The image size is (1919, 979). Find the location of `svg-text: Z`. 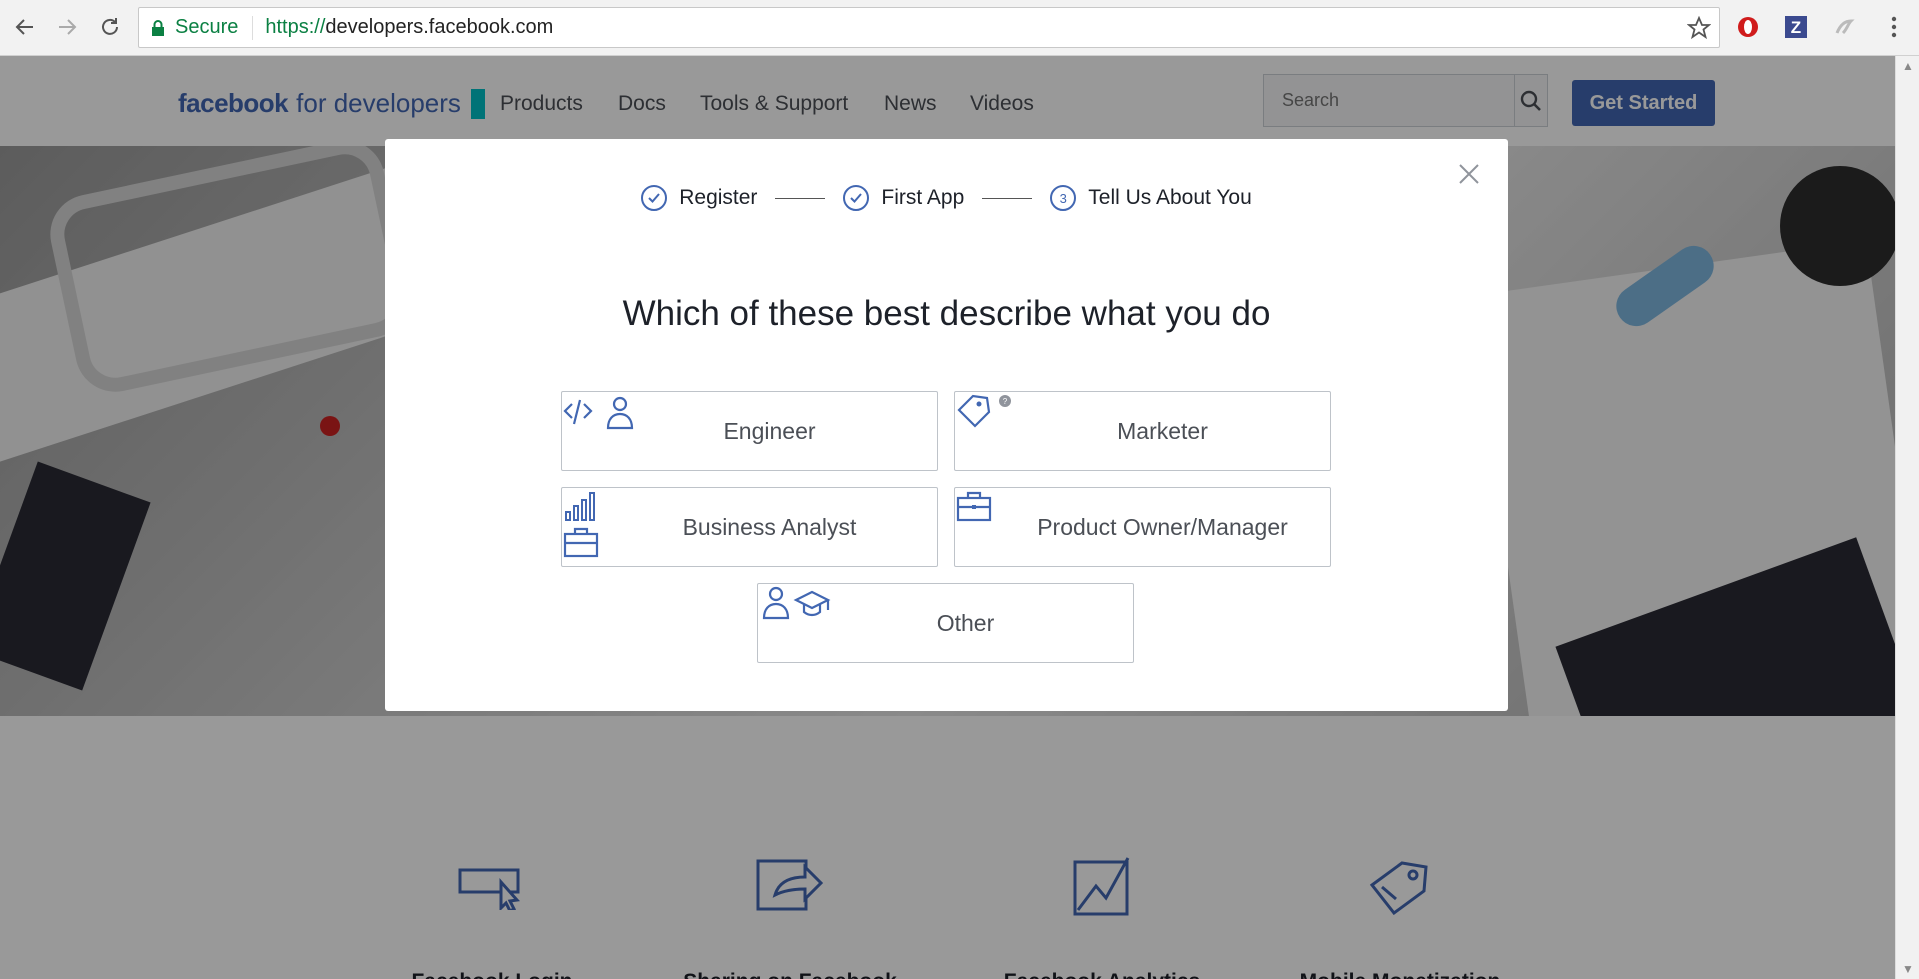

svg-text: Z is located at coordinates (1796, 27).